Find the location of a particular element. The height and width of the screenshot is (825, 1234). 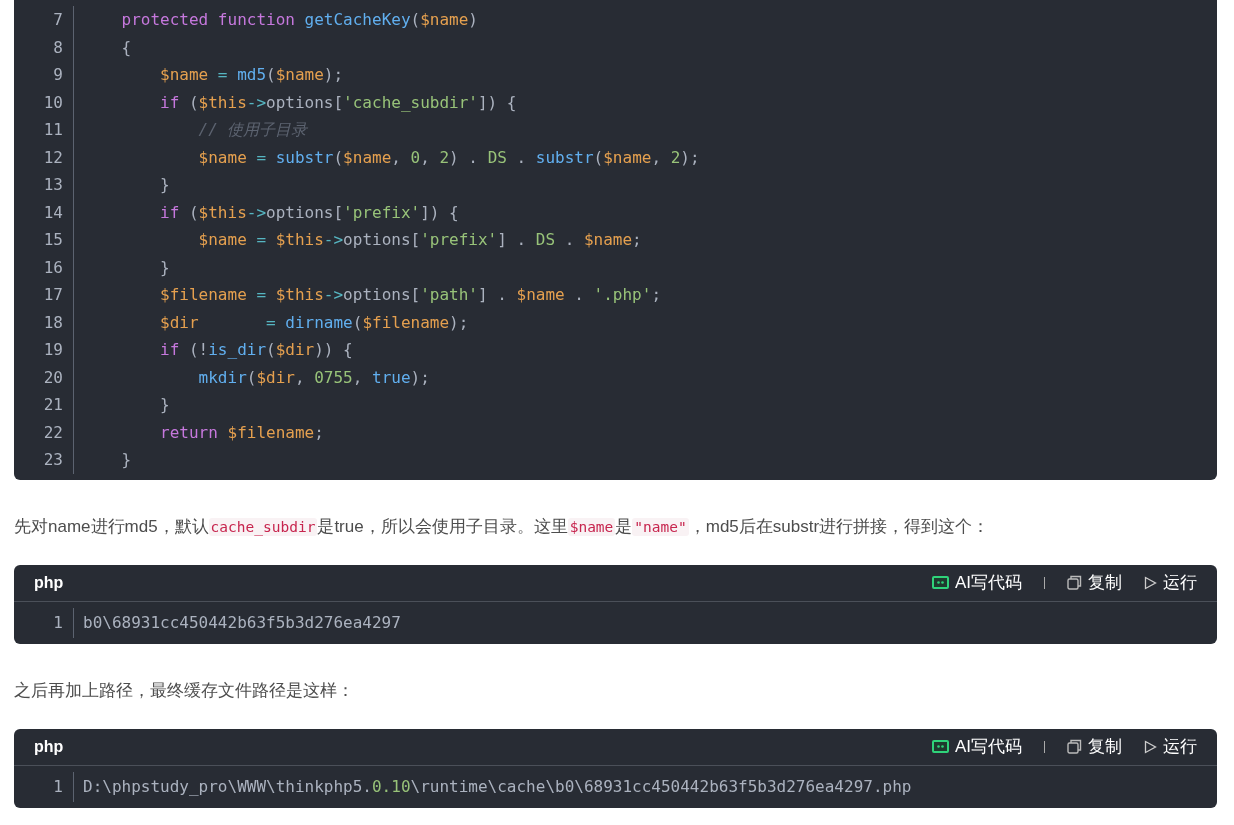

line-number: 16 is located at coordinates (53, 267).